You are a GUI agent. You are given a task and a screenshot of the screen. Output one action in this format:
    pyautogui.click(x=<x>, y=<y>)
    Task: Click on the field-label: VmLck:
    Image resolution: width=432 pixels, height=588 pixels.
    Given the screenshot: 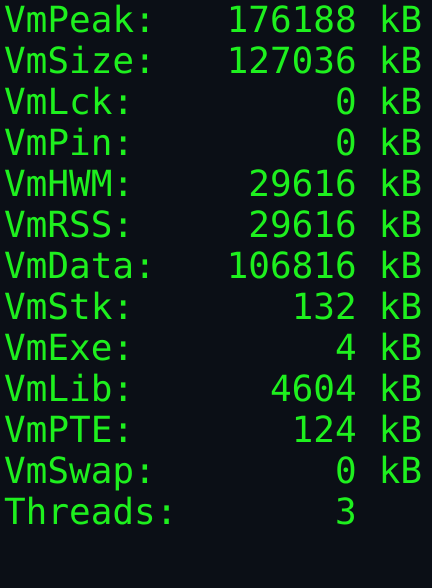 What is the action you would take?
    pyautogui.click(x=70, y=102)
    